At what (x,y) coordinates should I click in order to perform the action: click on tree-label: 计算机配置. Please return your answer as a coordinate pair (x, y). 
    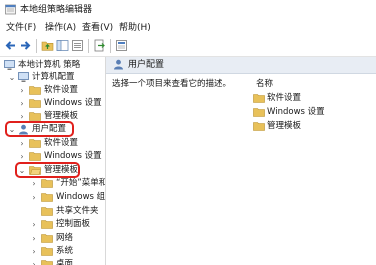
    Looking at the image, I should click on (53, 77).